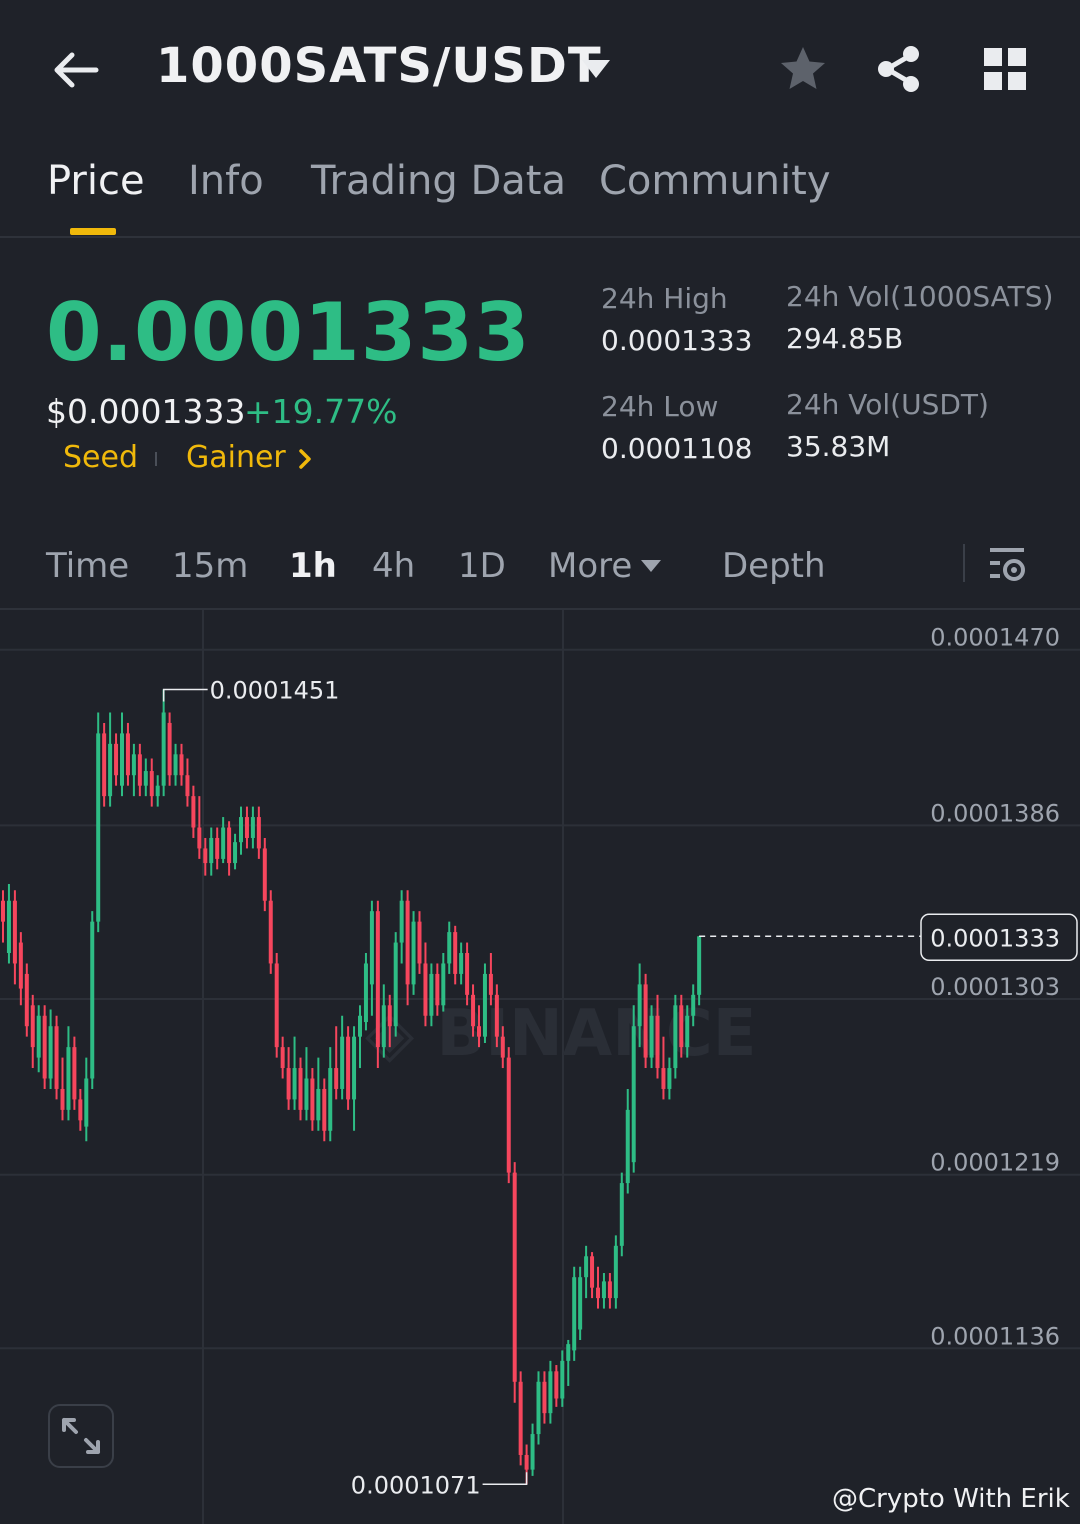 The image size is (1080, 1524). Describe the element at coordinates (482, 566) in the screenshot. I see `interval-1d: 1D` at that location.